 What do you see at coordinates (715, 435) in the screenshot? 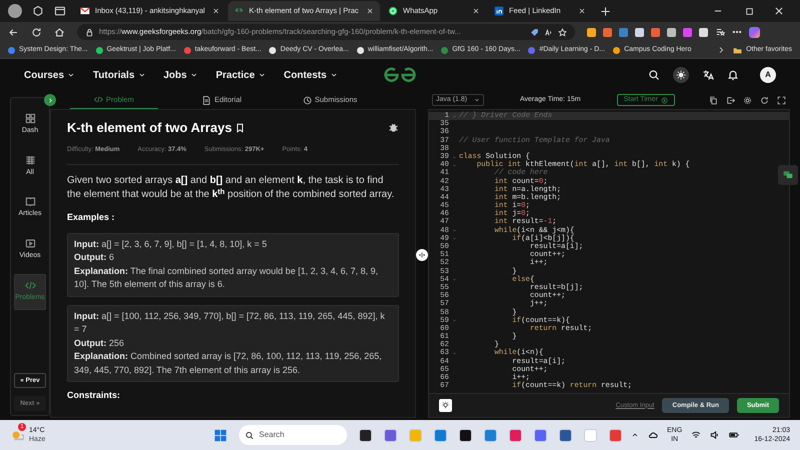
I see `speaker-icon` at bounding box center [715, 435].